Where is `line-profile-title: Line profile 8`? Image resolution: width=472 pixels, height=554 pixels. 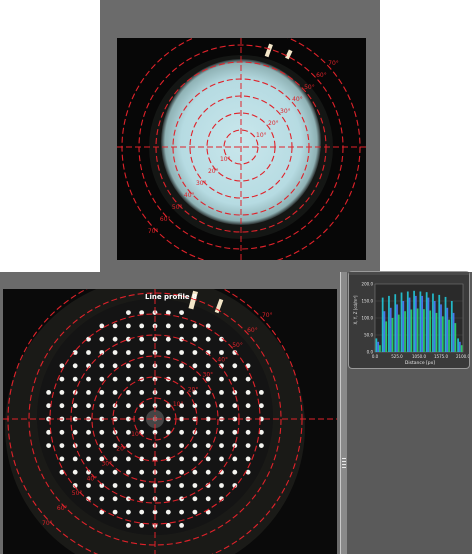 line-profile-title: Line profile 8 is located at coordinates (171, 297).